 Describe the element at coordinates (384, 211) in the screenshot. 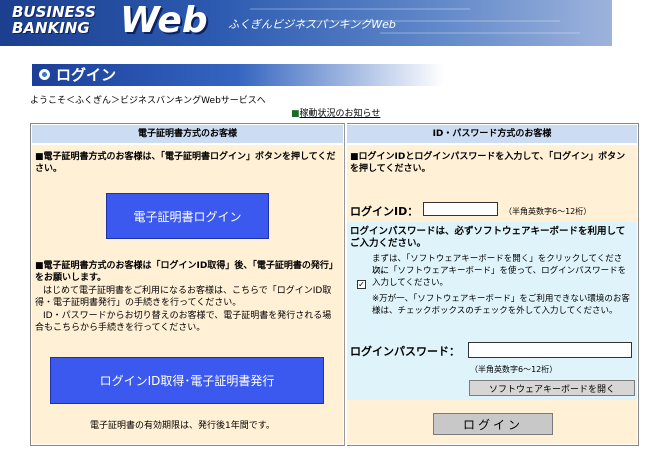

I see `login-id-label: ログインID：` at that location.